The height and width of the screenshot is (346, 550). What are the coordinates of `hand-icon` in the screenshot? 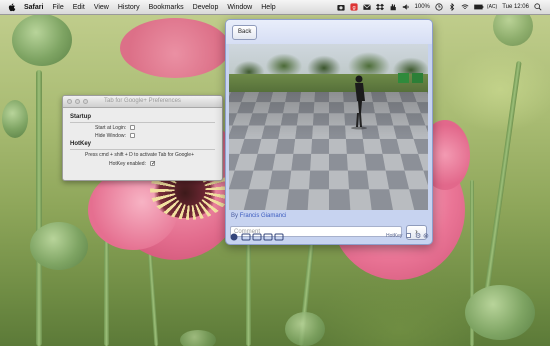 It's located at (393, 7).